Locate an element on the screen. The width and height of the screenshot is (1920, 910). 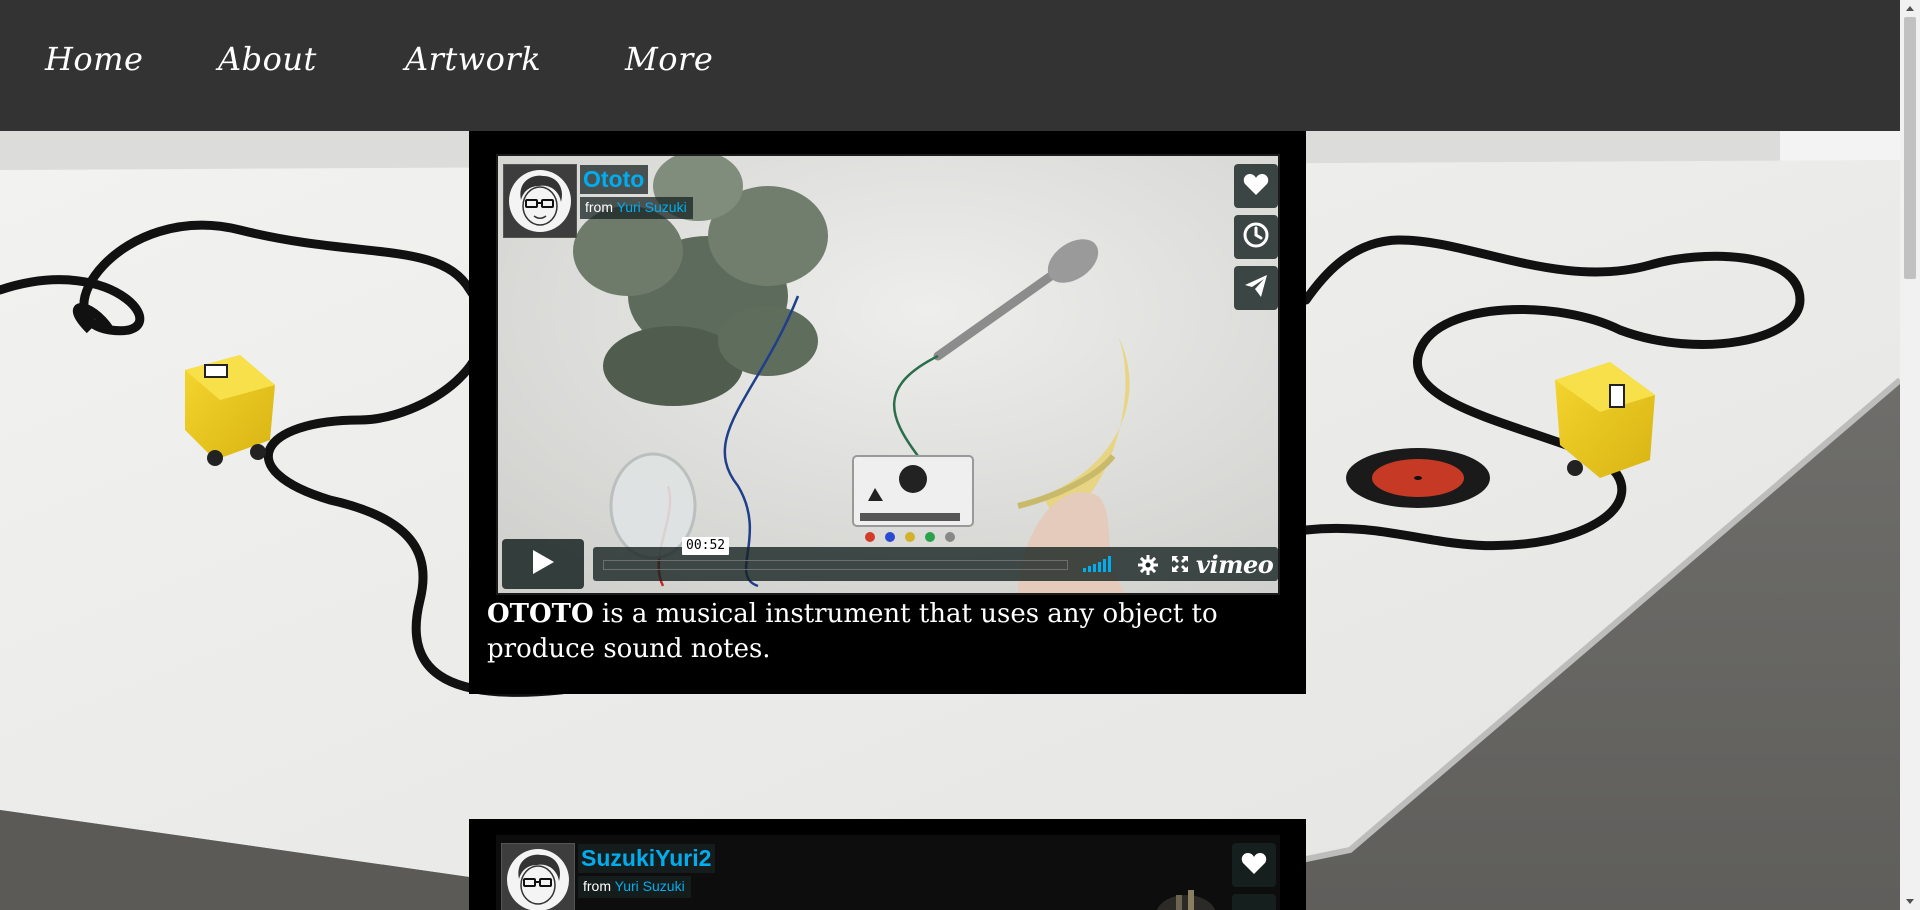
play-icon is located at coordinates (543, 564).